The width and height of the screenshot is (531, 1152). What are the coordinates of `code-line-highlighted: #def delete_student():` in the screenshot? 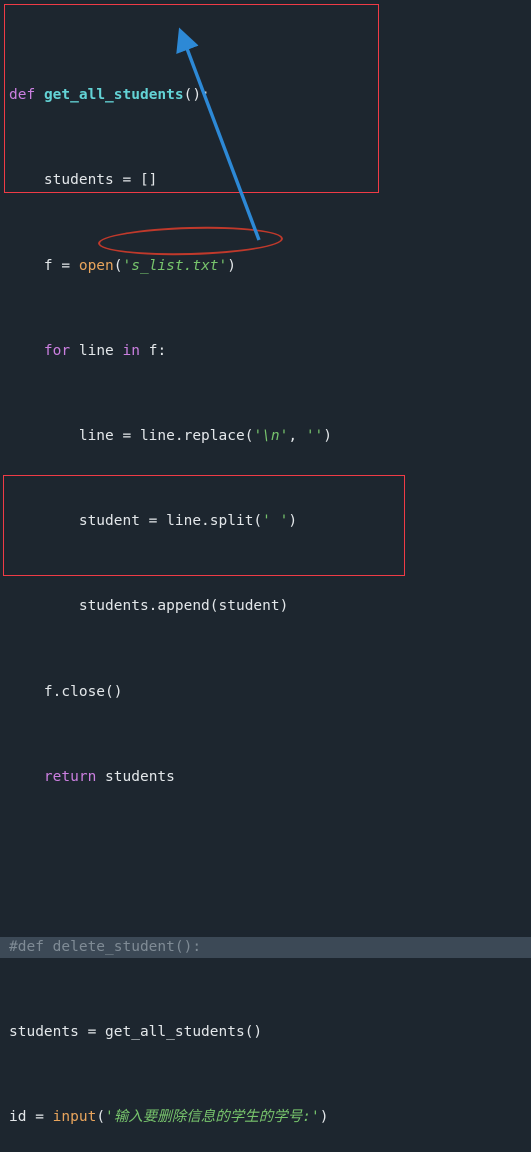 It's located at (265, 948).